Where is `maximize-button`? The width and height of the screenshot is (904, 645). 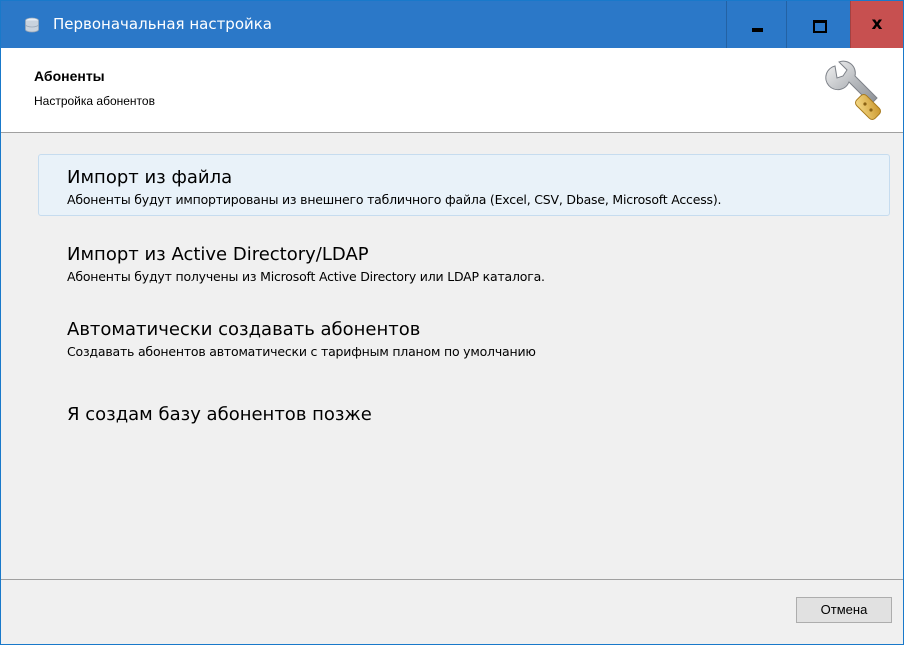
maximize-button is located at coordinates (818, 24).